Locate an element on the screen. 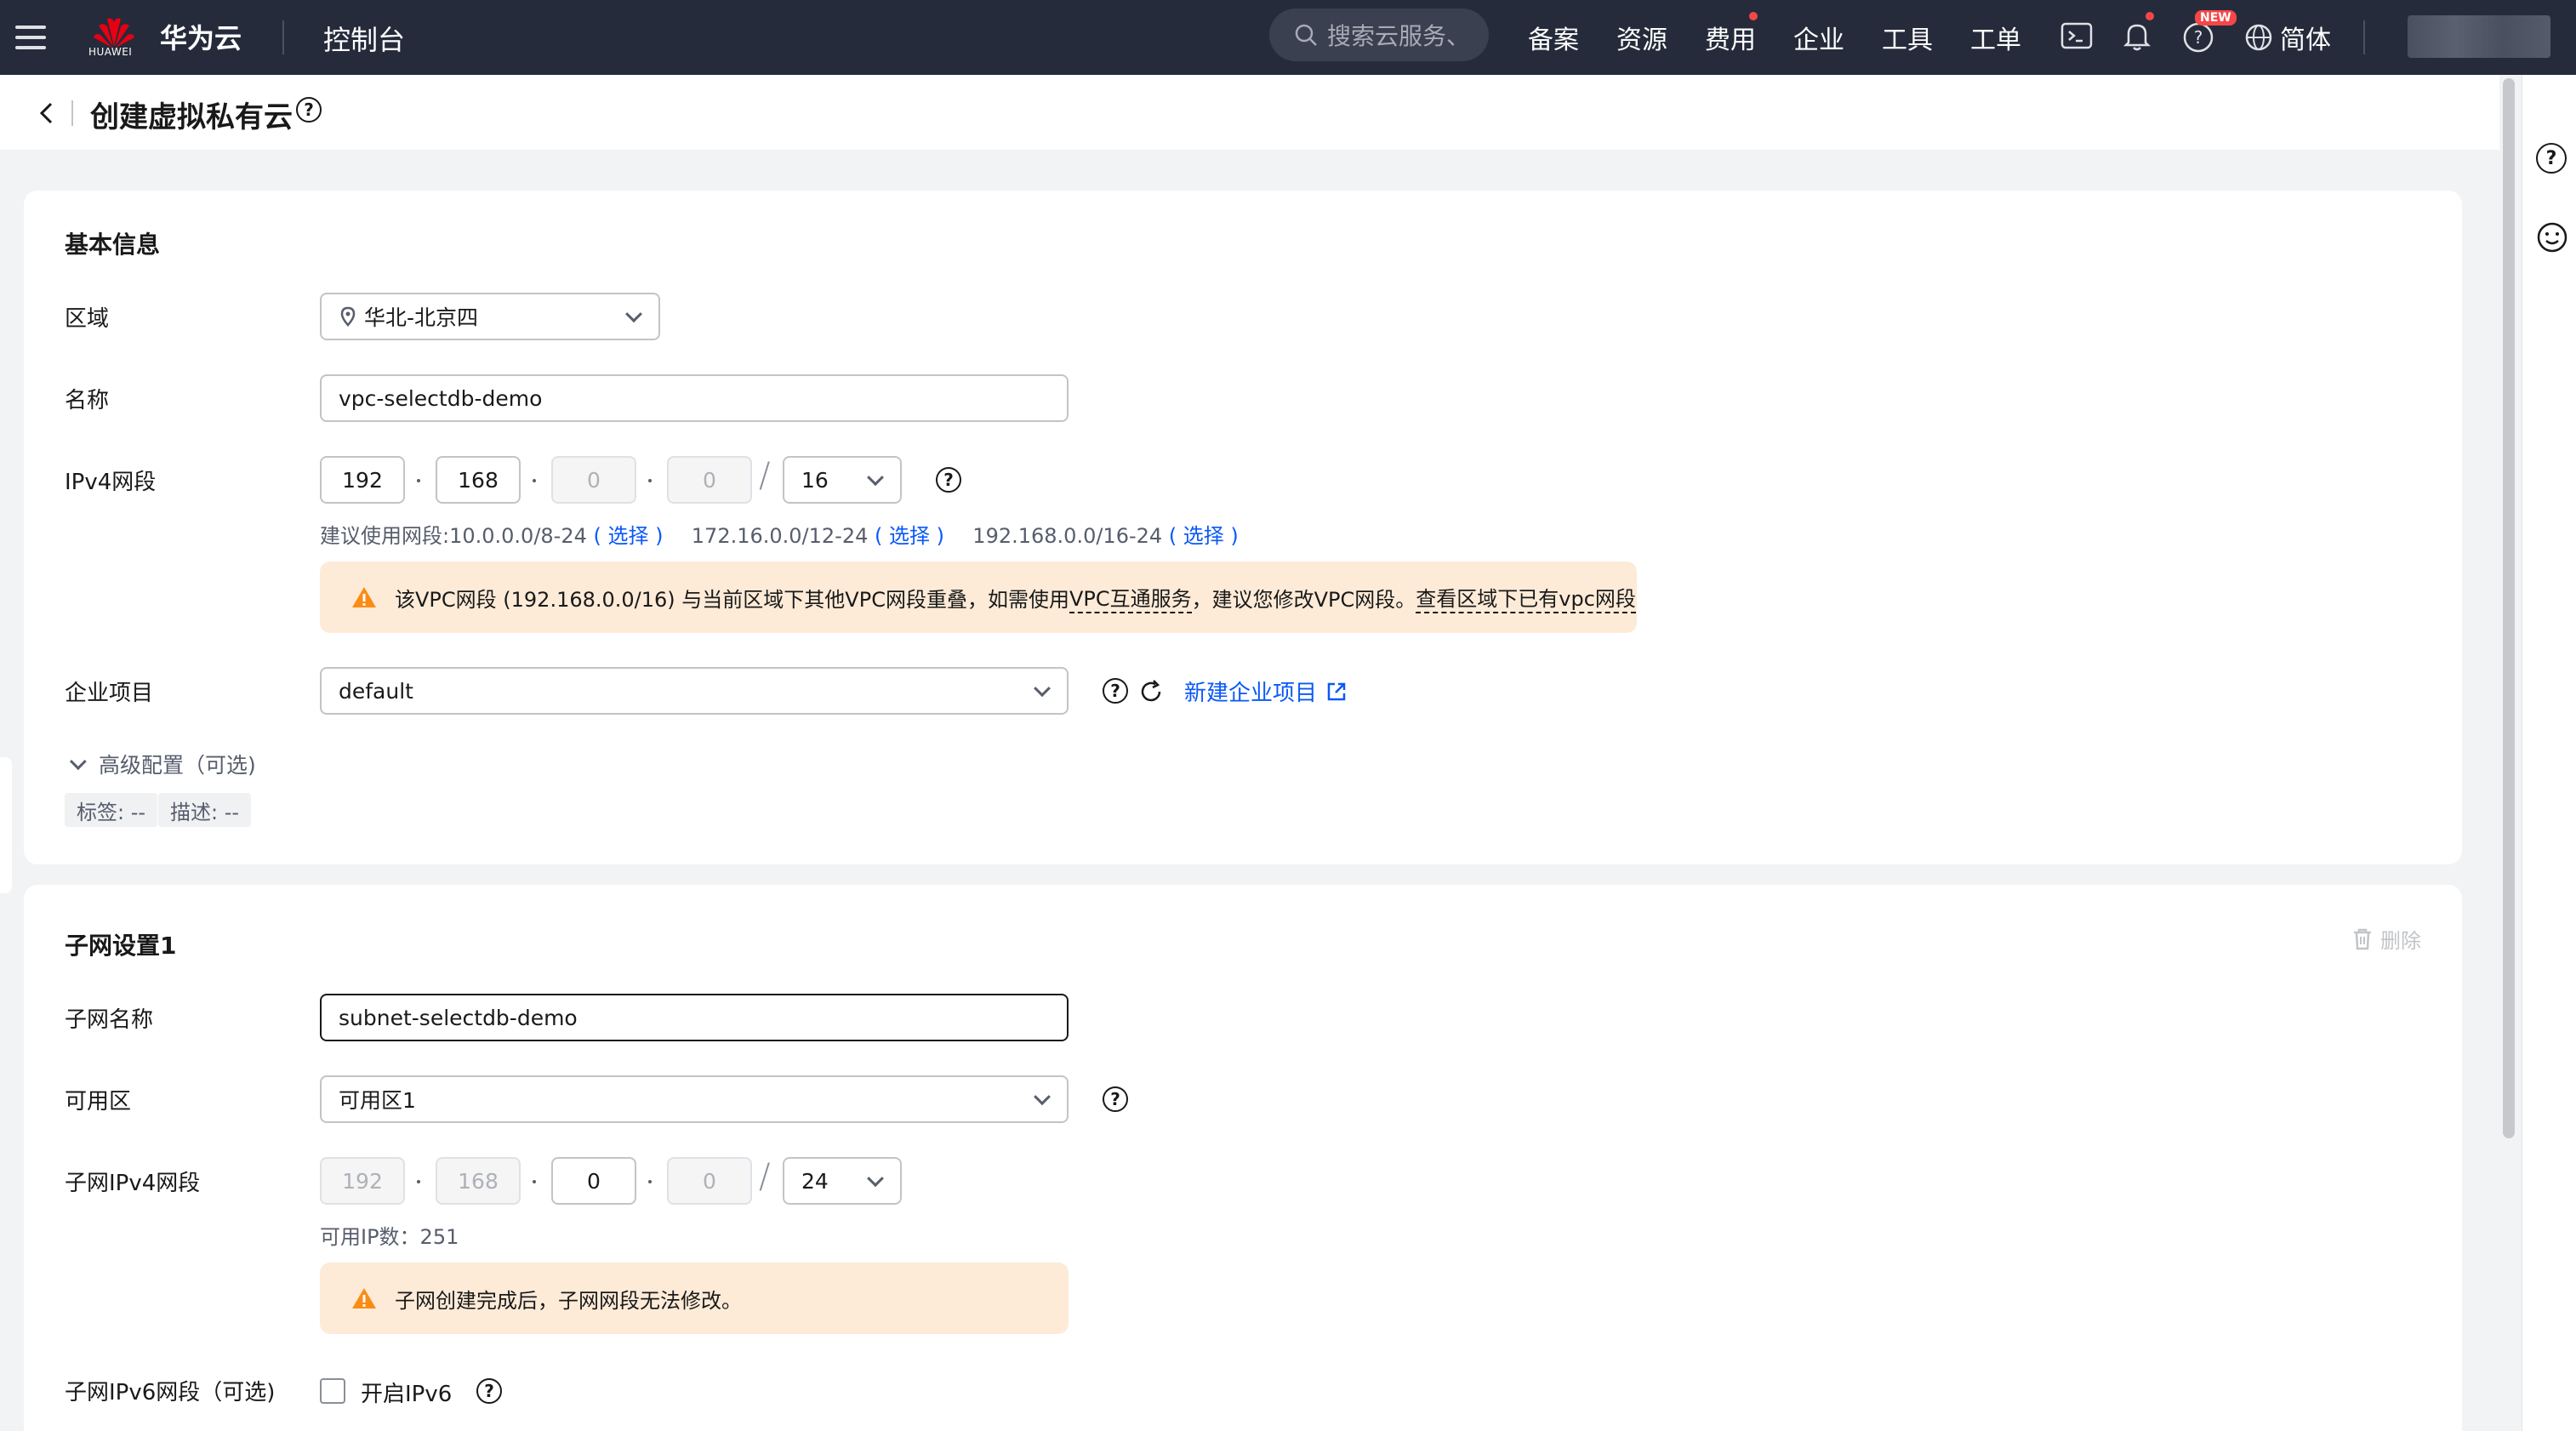 This screenshot has height=1431, width=2576. section-title: 子网设置1 is located at coordinates (121, 946).